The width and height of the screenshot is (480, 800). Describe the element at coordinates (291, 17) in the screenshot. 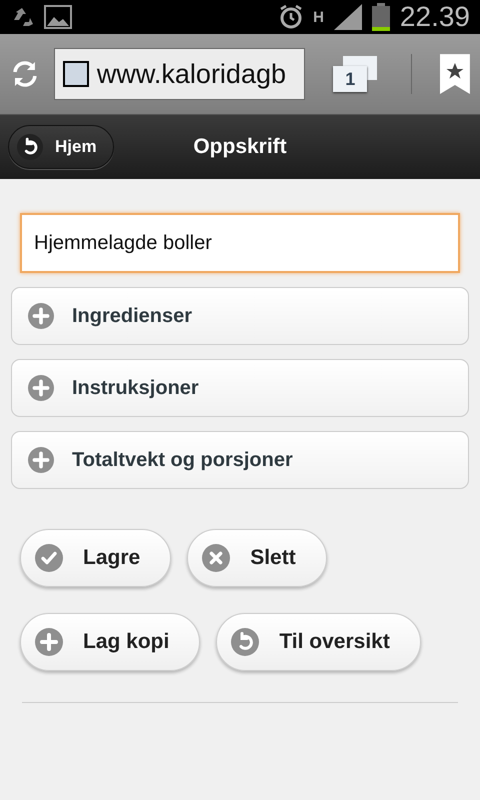

I see `alarm-clock-icon` at that location.